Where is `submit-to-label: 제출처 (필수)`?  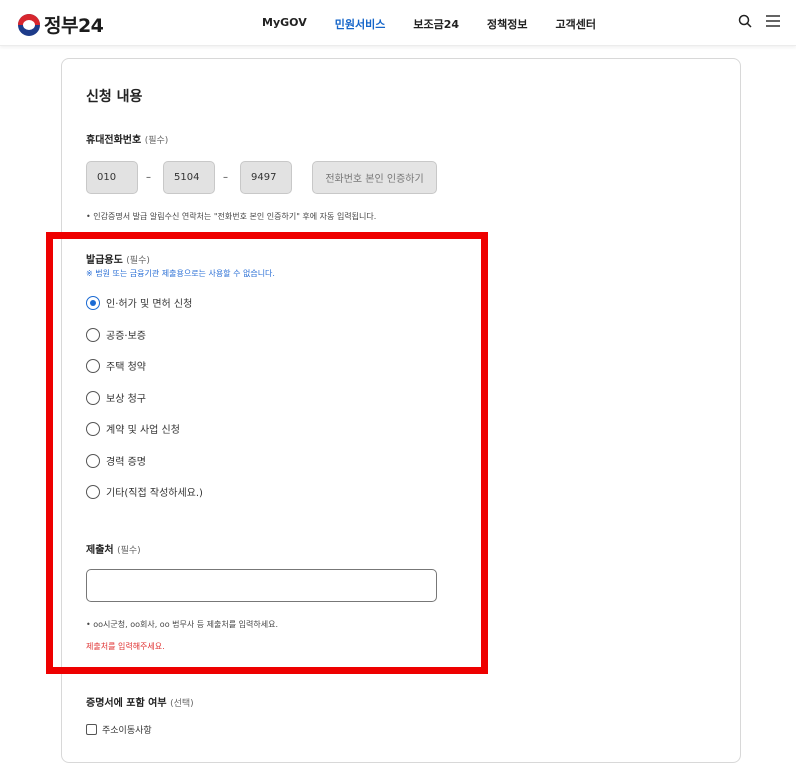 submit-to-label: 제출처 (필수) is located at coordinates (113, 550).